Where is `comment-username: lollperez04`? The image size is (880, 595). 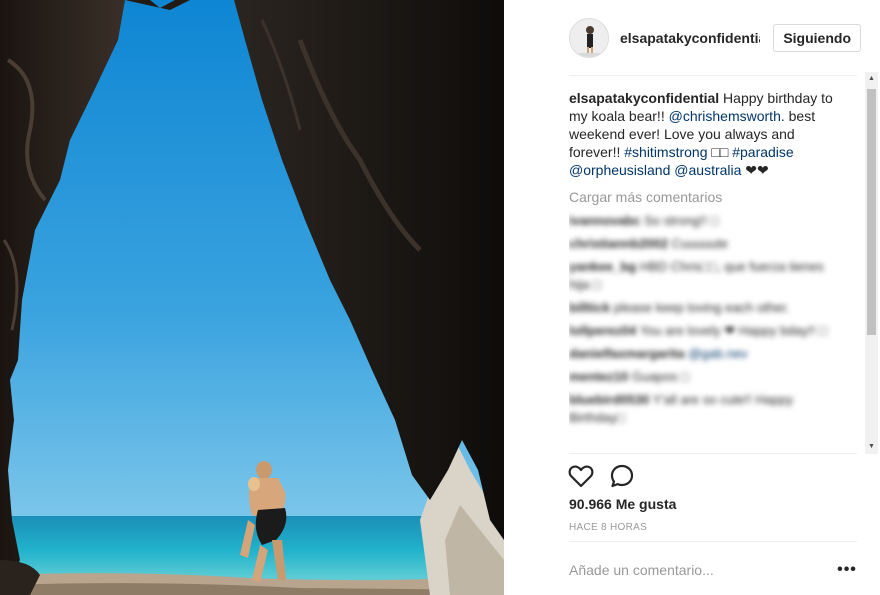 comment-username: lollperez04 is located at coordinates (602, 330).